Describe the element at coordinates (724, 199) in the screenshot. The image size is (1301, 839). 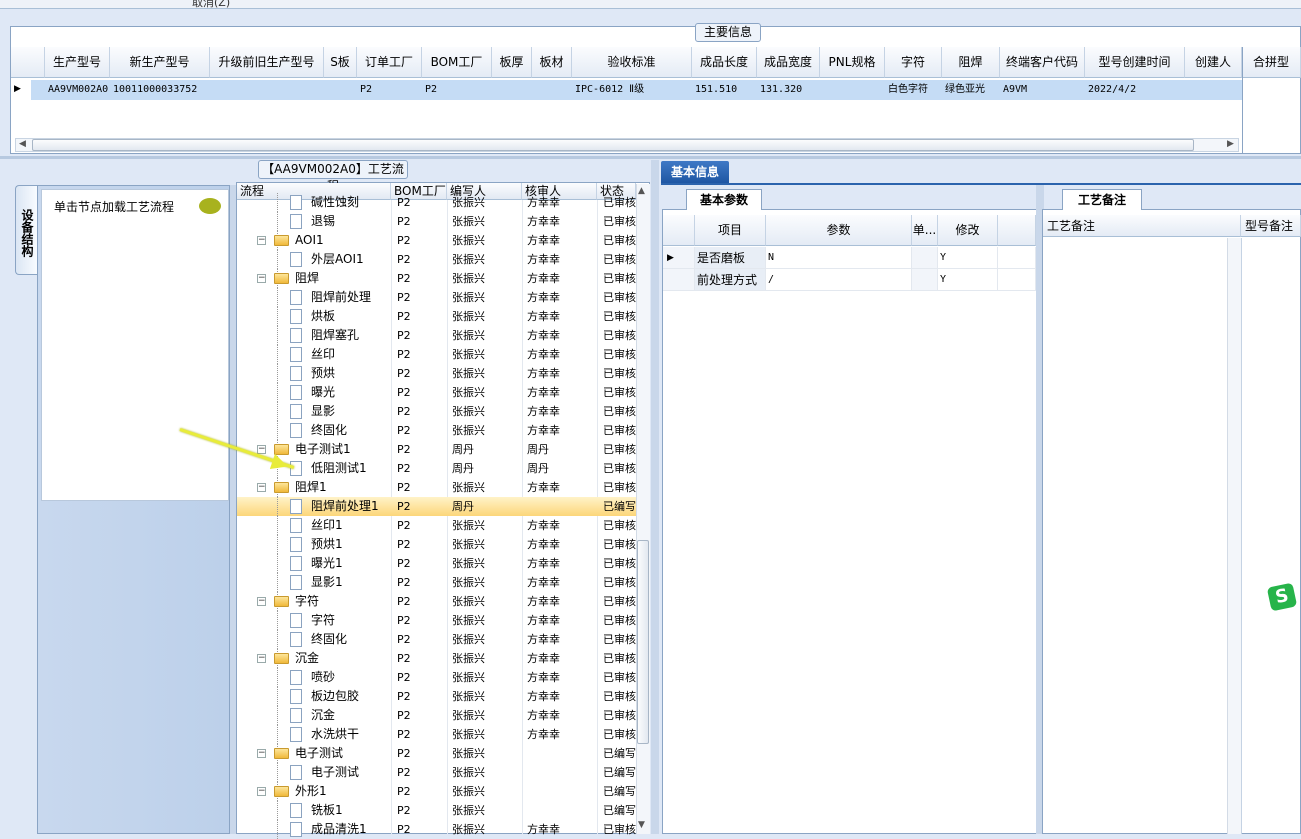
I see `tab-base-params: 基本参数` at that location.